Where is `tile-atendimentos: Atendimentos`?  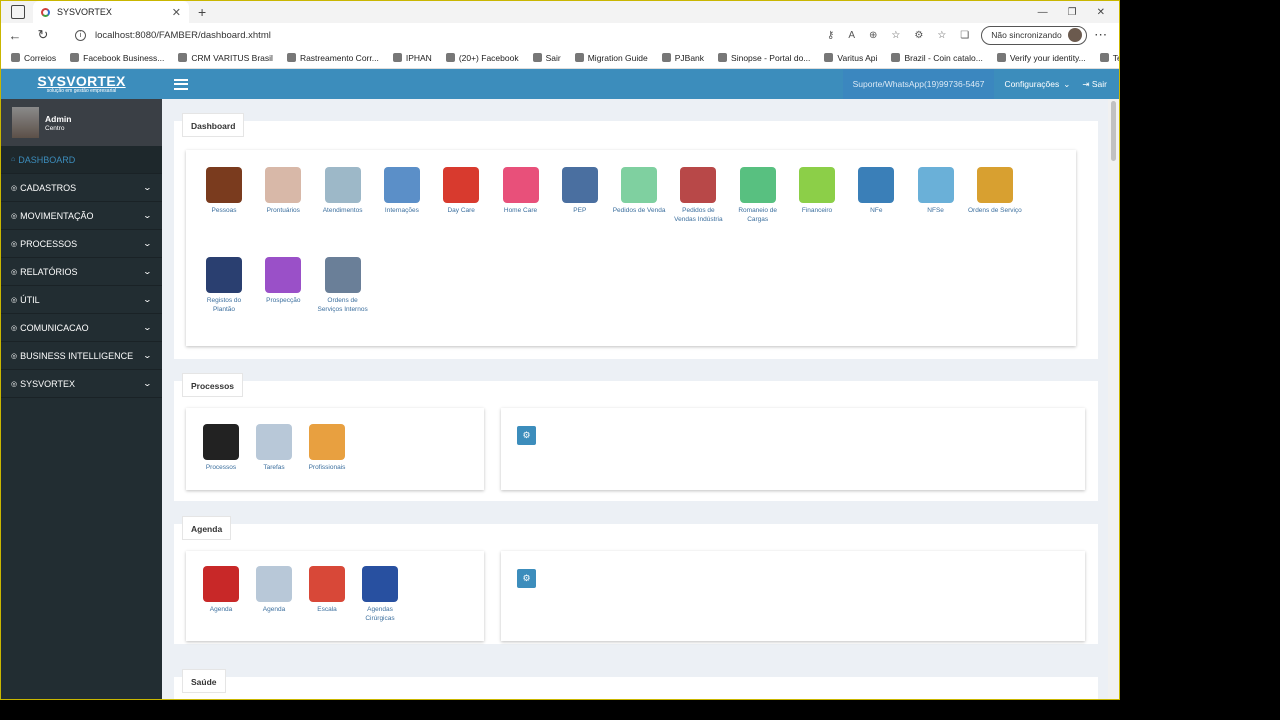
tile-atendimentos: Atendimentos is located at coordinates (343, 191).